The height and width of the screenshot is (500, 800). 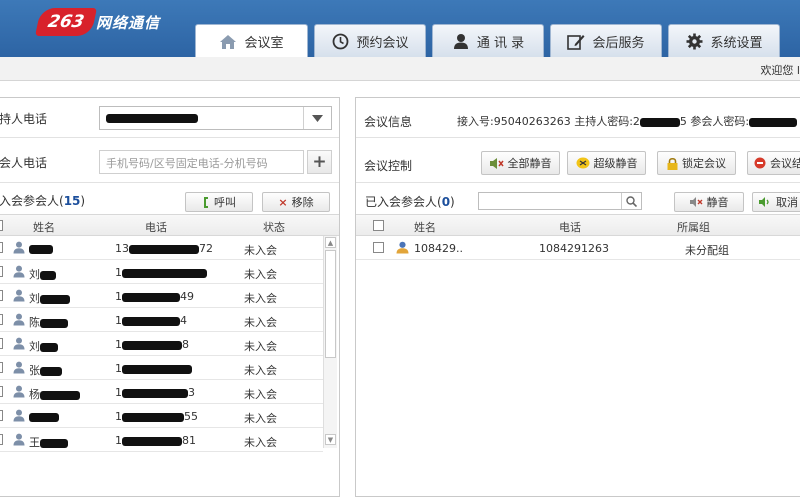 I want to click on tab-contacts: 通 讯 录, so click(x=488, y=40).